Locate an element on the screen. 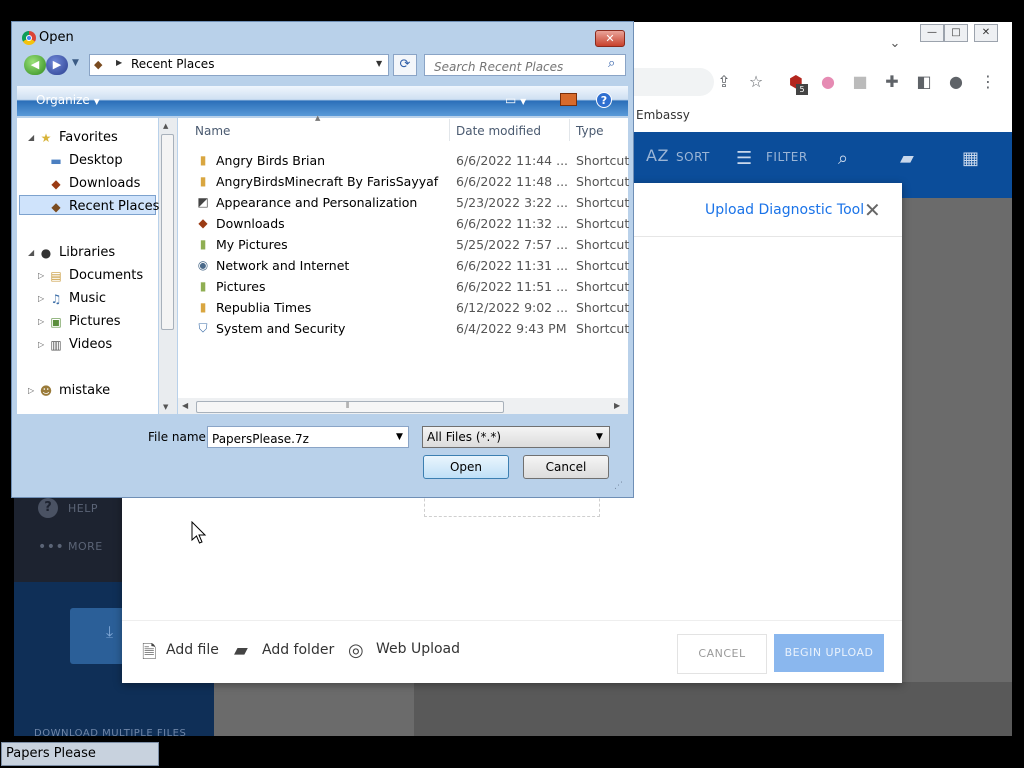 The height and width of the screenshot is (768, 1024). refresh-icon: ⟳ is located at coordinates (405, 65).